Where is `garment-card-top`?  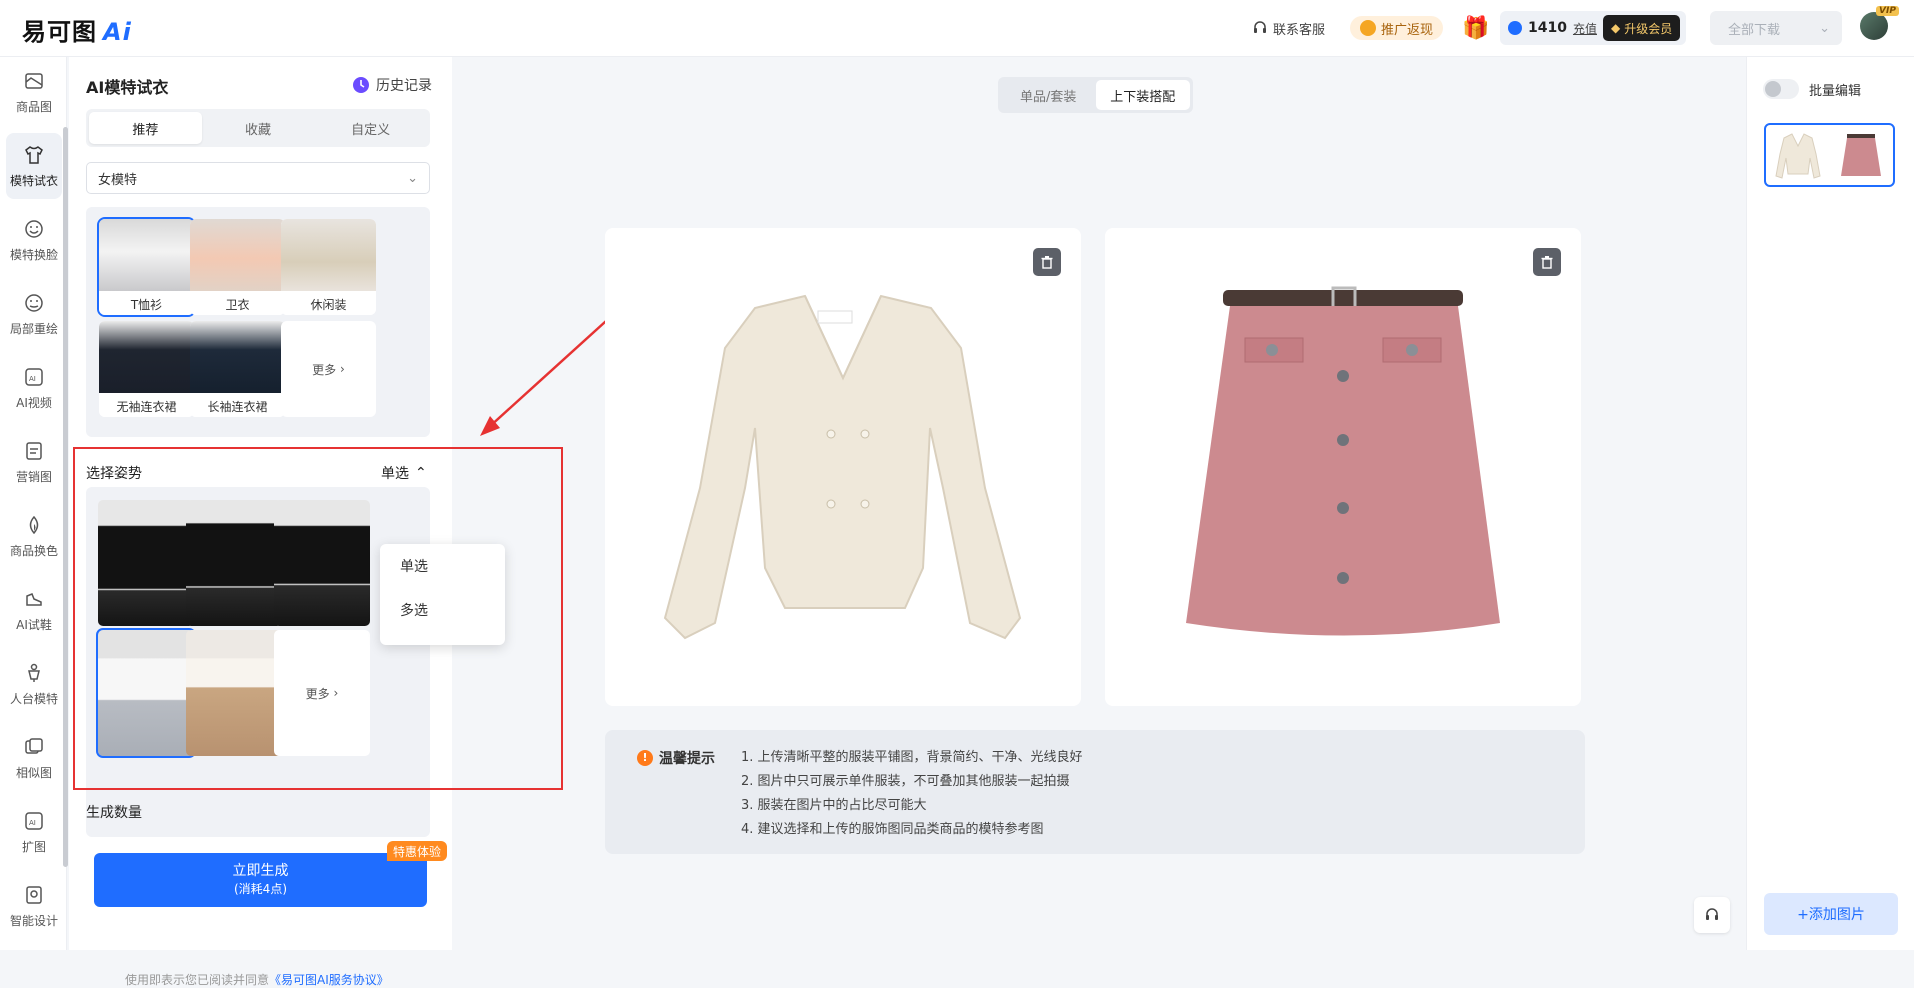
garment-card-top is located at coordinates (843, 467).